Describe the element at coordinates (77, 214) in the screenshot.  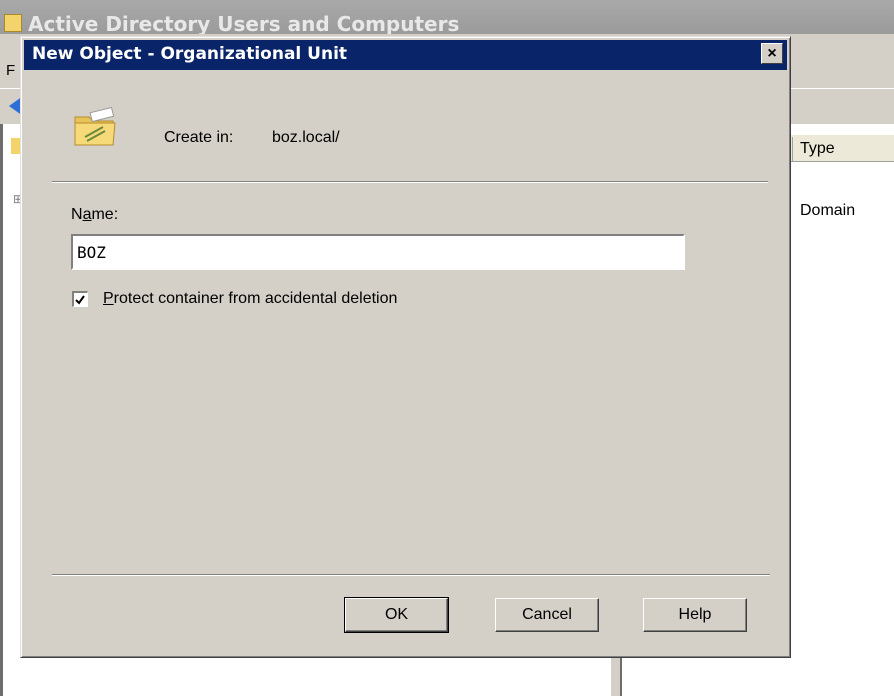
I see `name-label-pre: N` at that location.